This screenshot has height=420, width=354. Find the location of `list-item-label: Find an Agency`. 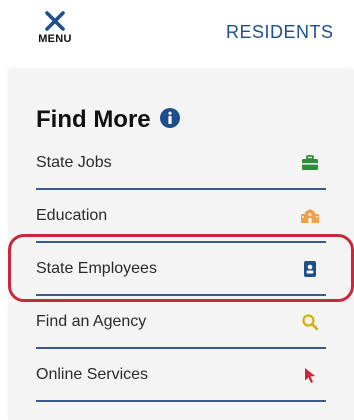

list-item-label: Find an Agency is located at coordinates (91, 321).